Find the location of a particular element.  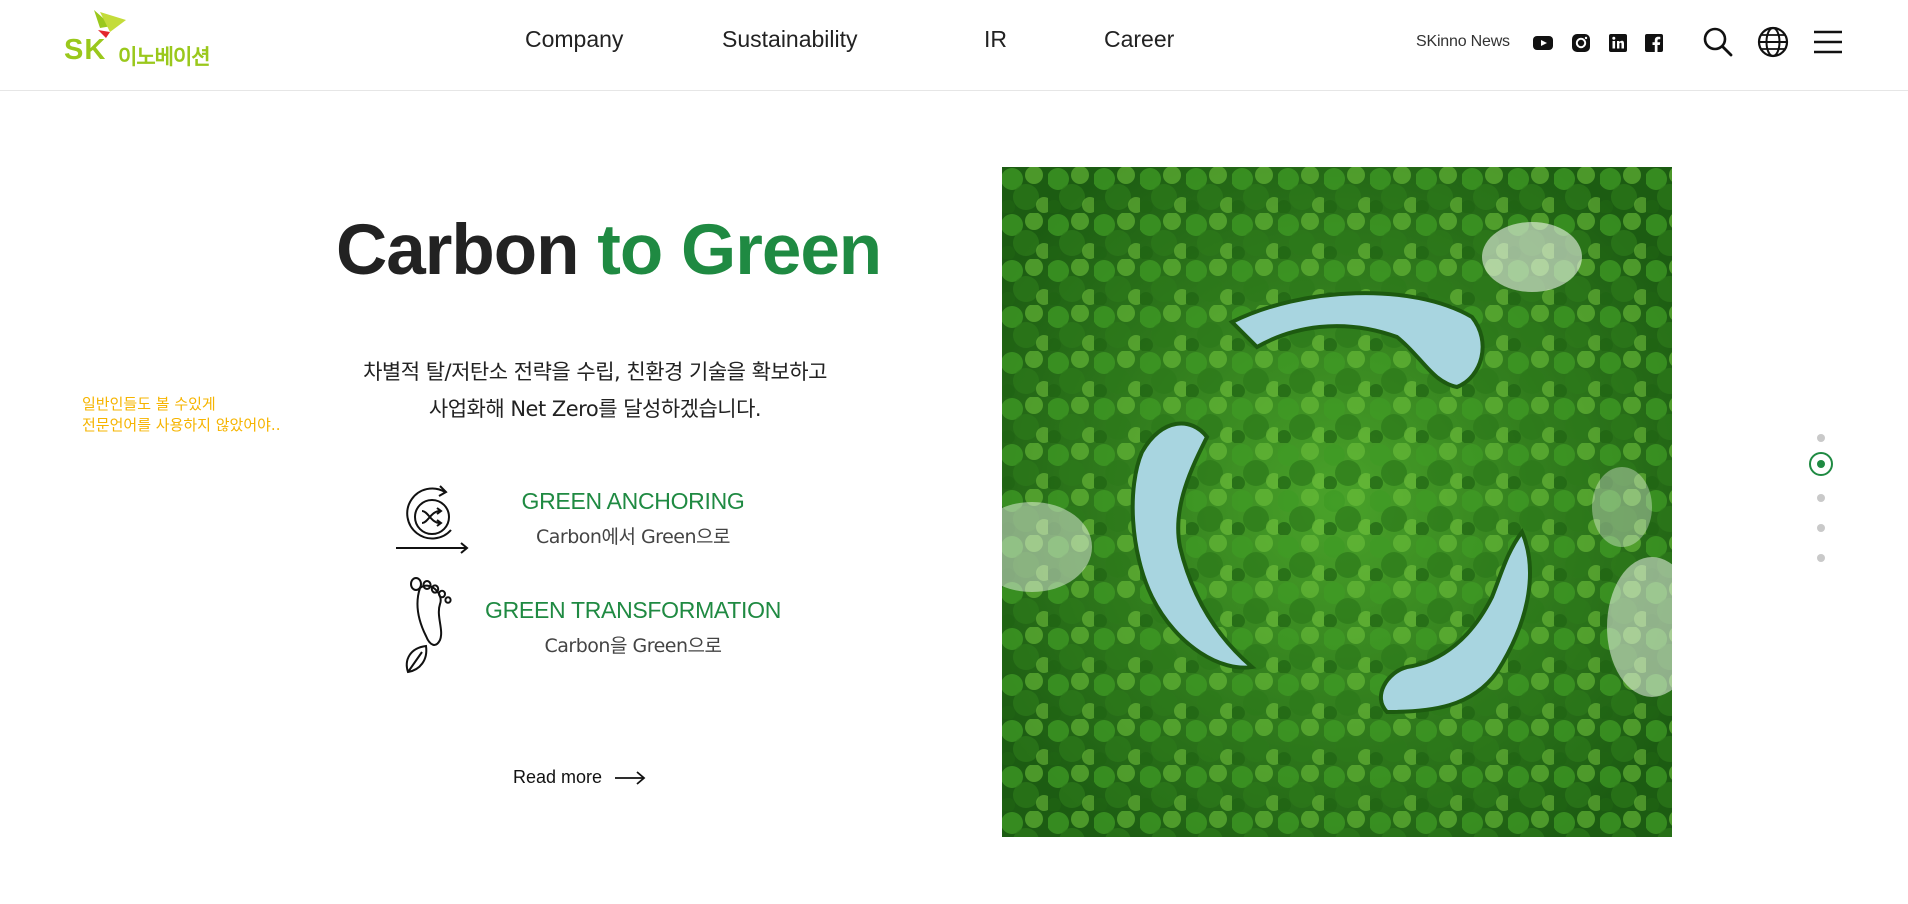

shuffle-cycle-icon is located at coordinates (433, 521).